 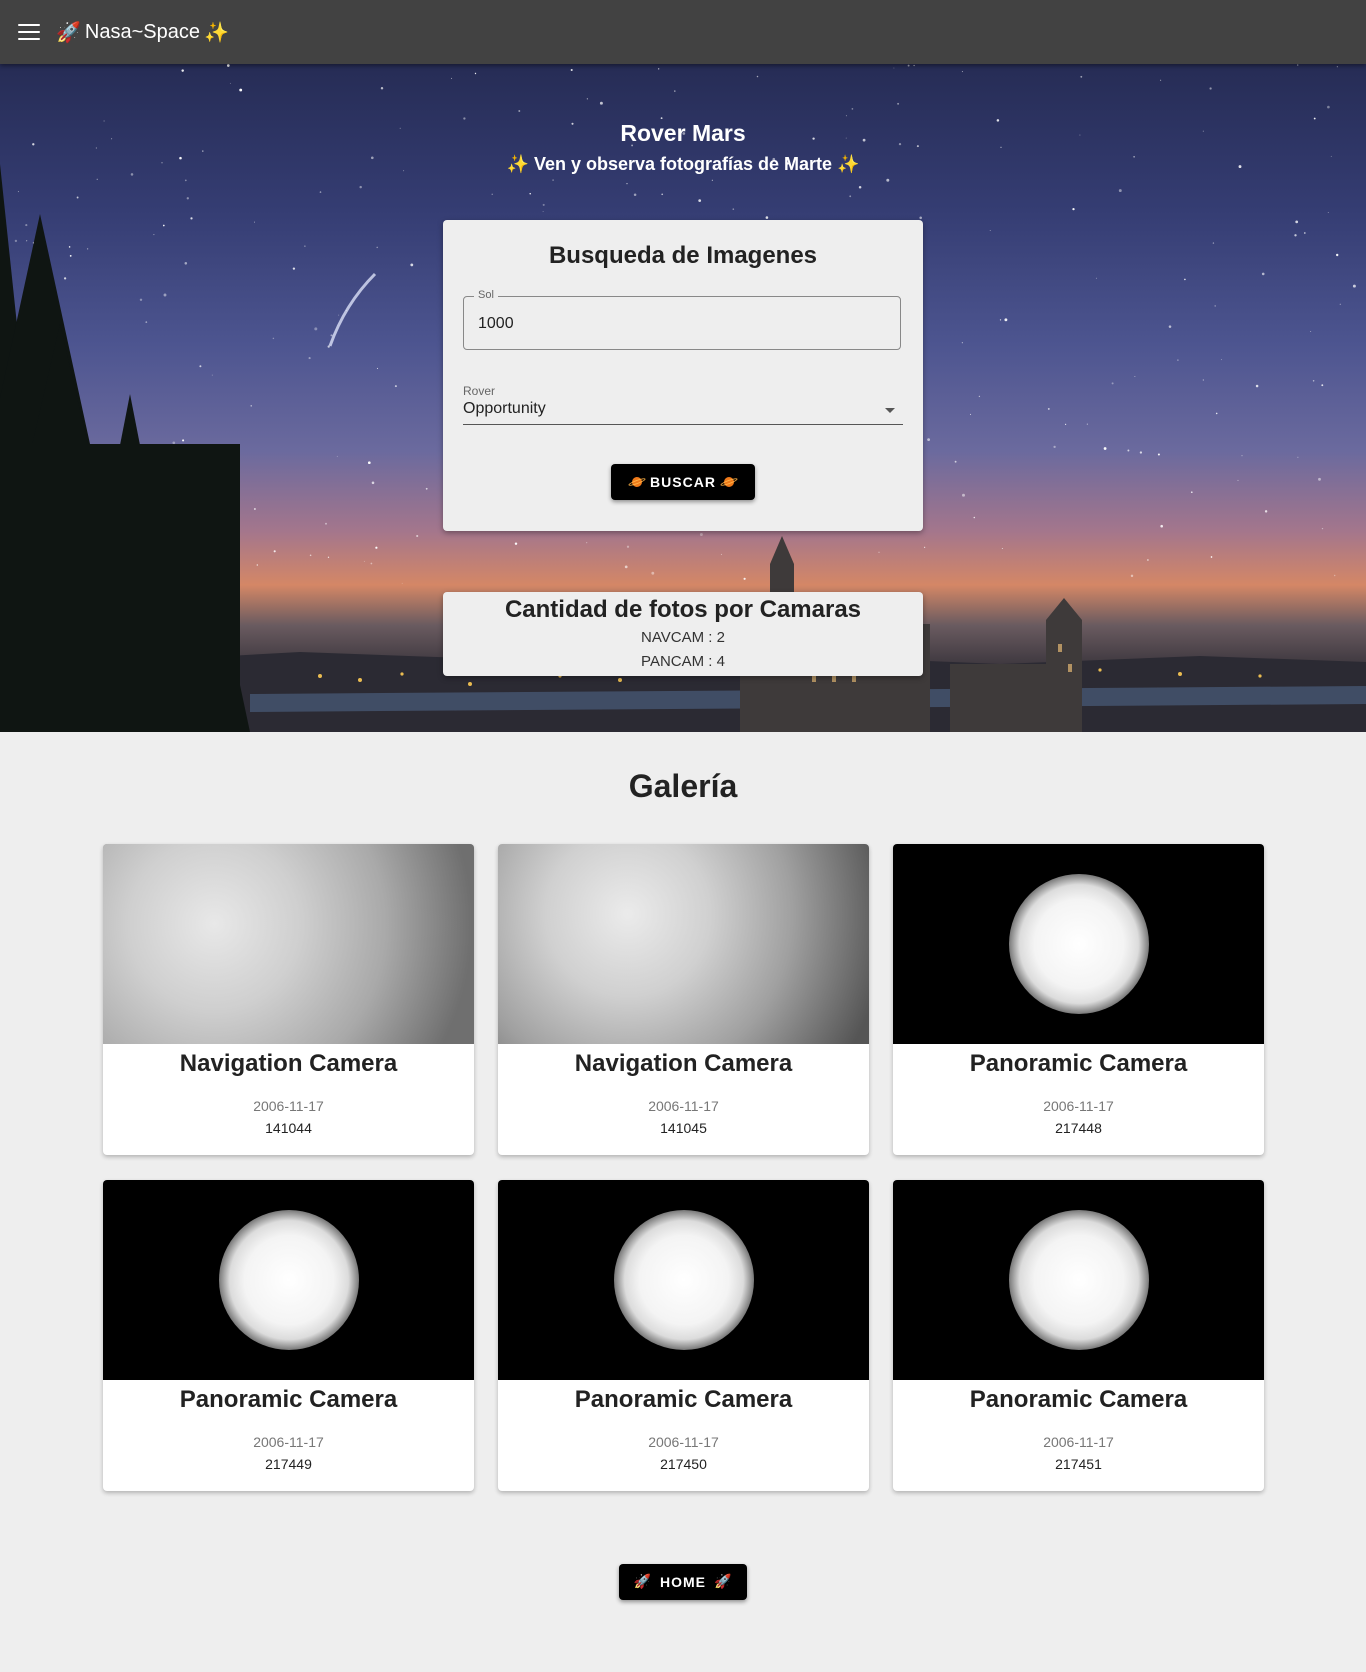 What do you see at coordinates (668, 324) in the screenshot?
I see `sol-input` at bounding box center [668, 324].